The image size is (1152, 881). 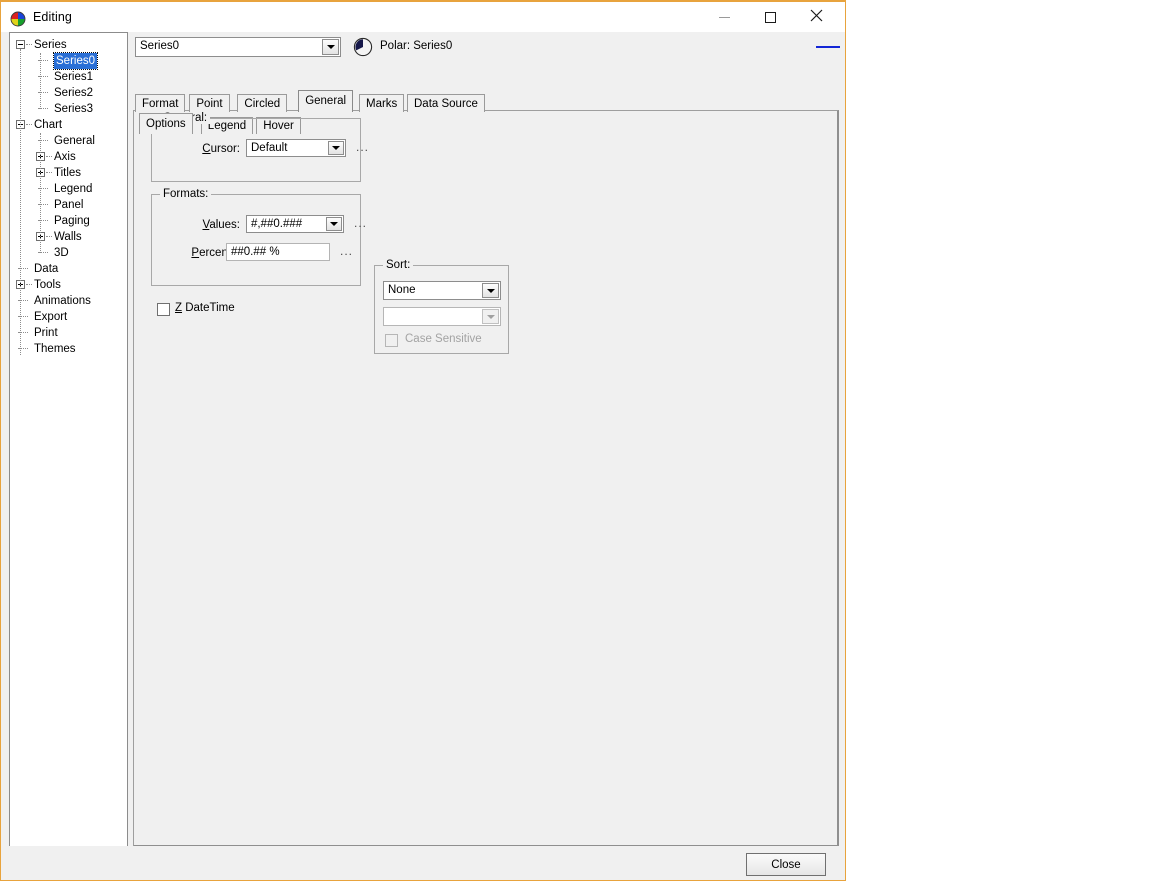 I want to click on tree-item-paging: Paging, so click(x=68, y=221).